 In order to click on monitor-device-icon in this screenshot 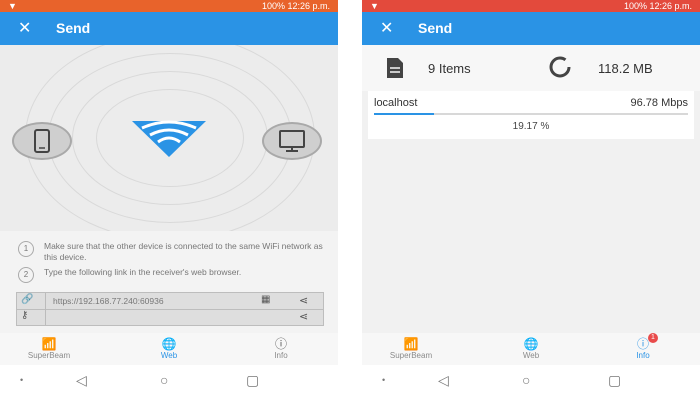, I will do `click(292, 141)`.